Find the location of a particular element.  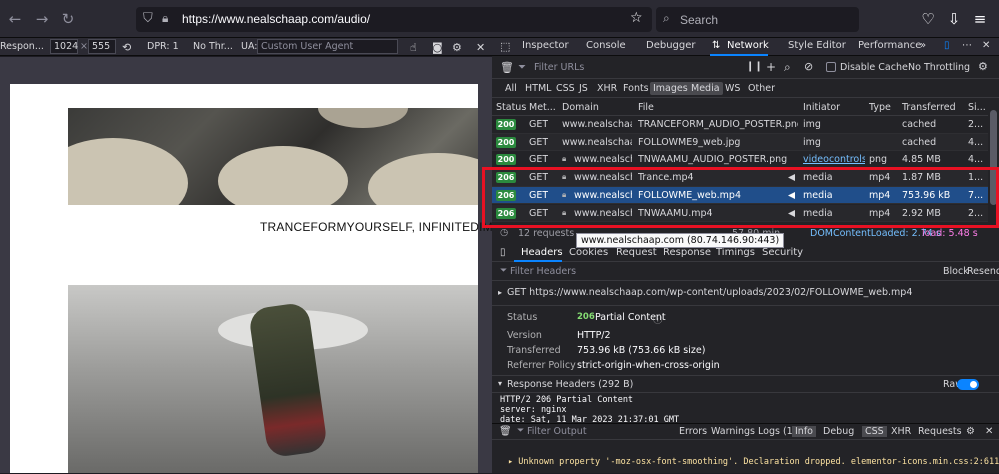

console-warnings: Warnings is located at coordinates (733, 431).